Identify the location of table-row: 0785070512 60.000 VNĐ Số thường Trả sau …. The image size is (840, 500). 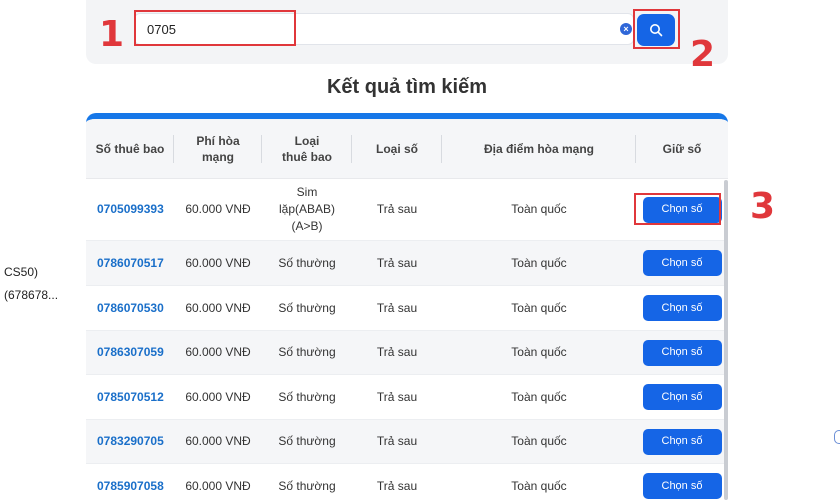
(407, 397).